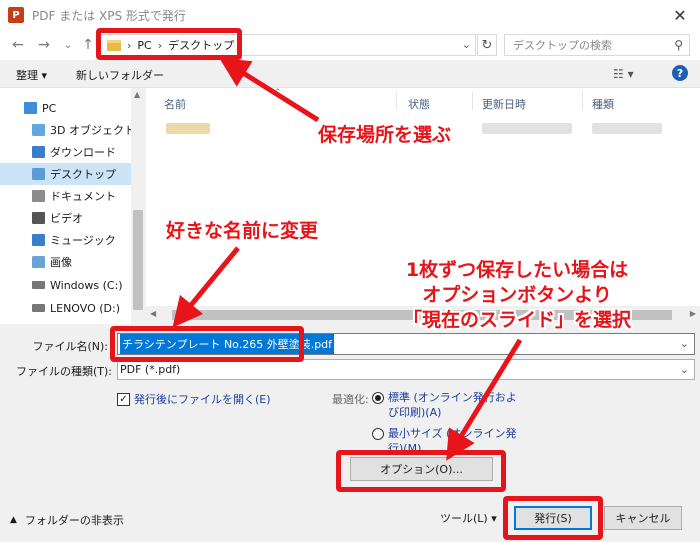 This screenshot has width=700, height=542. Describe the element at coordinates (693, 313) in the screenshot. I see `scroll-right-icon: ▶` at that location.